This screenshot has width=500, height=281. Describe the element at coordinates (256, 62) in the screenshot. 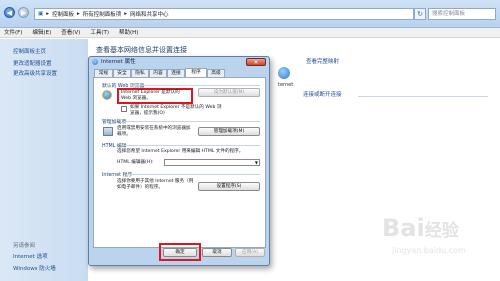

I see `close-icon: ✕` at that location.